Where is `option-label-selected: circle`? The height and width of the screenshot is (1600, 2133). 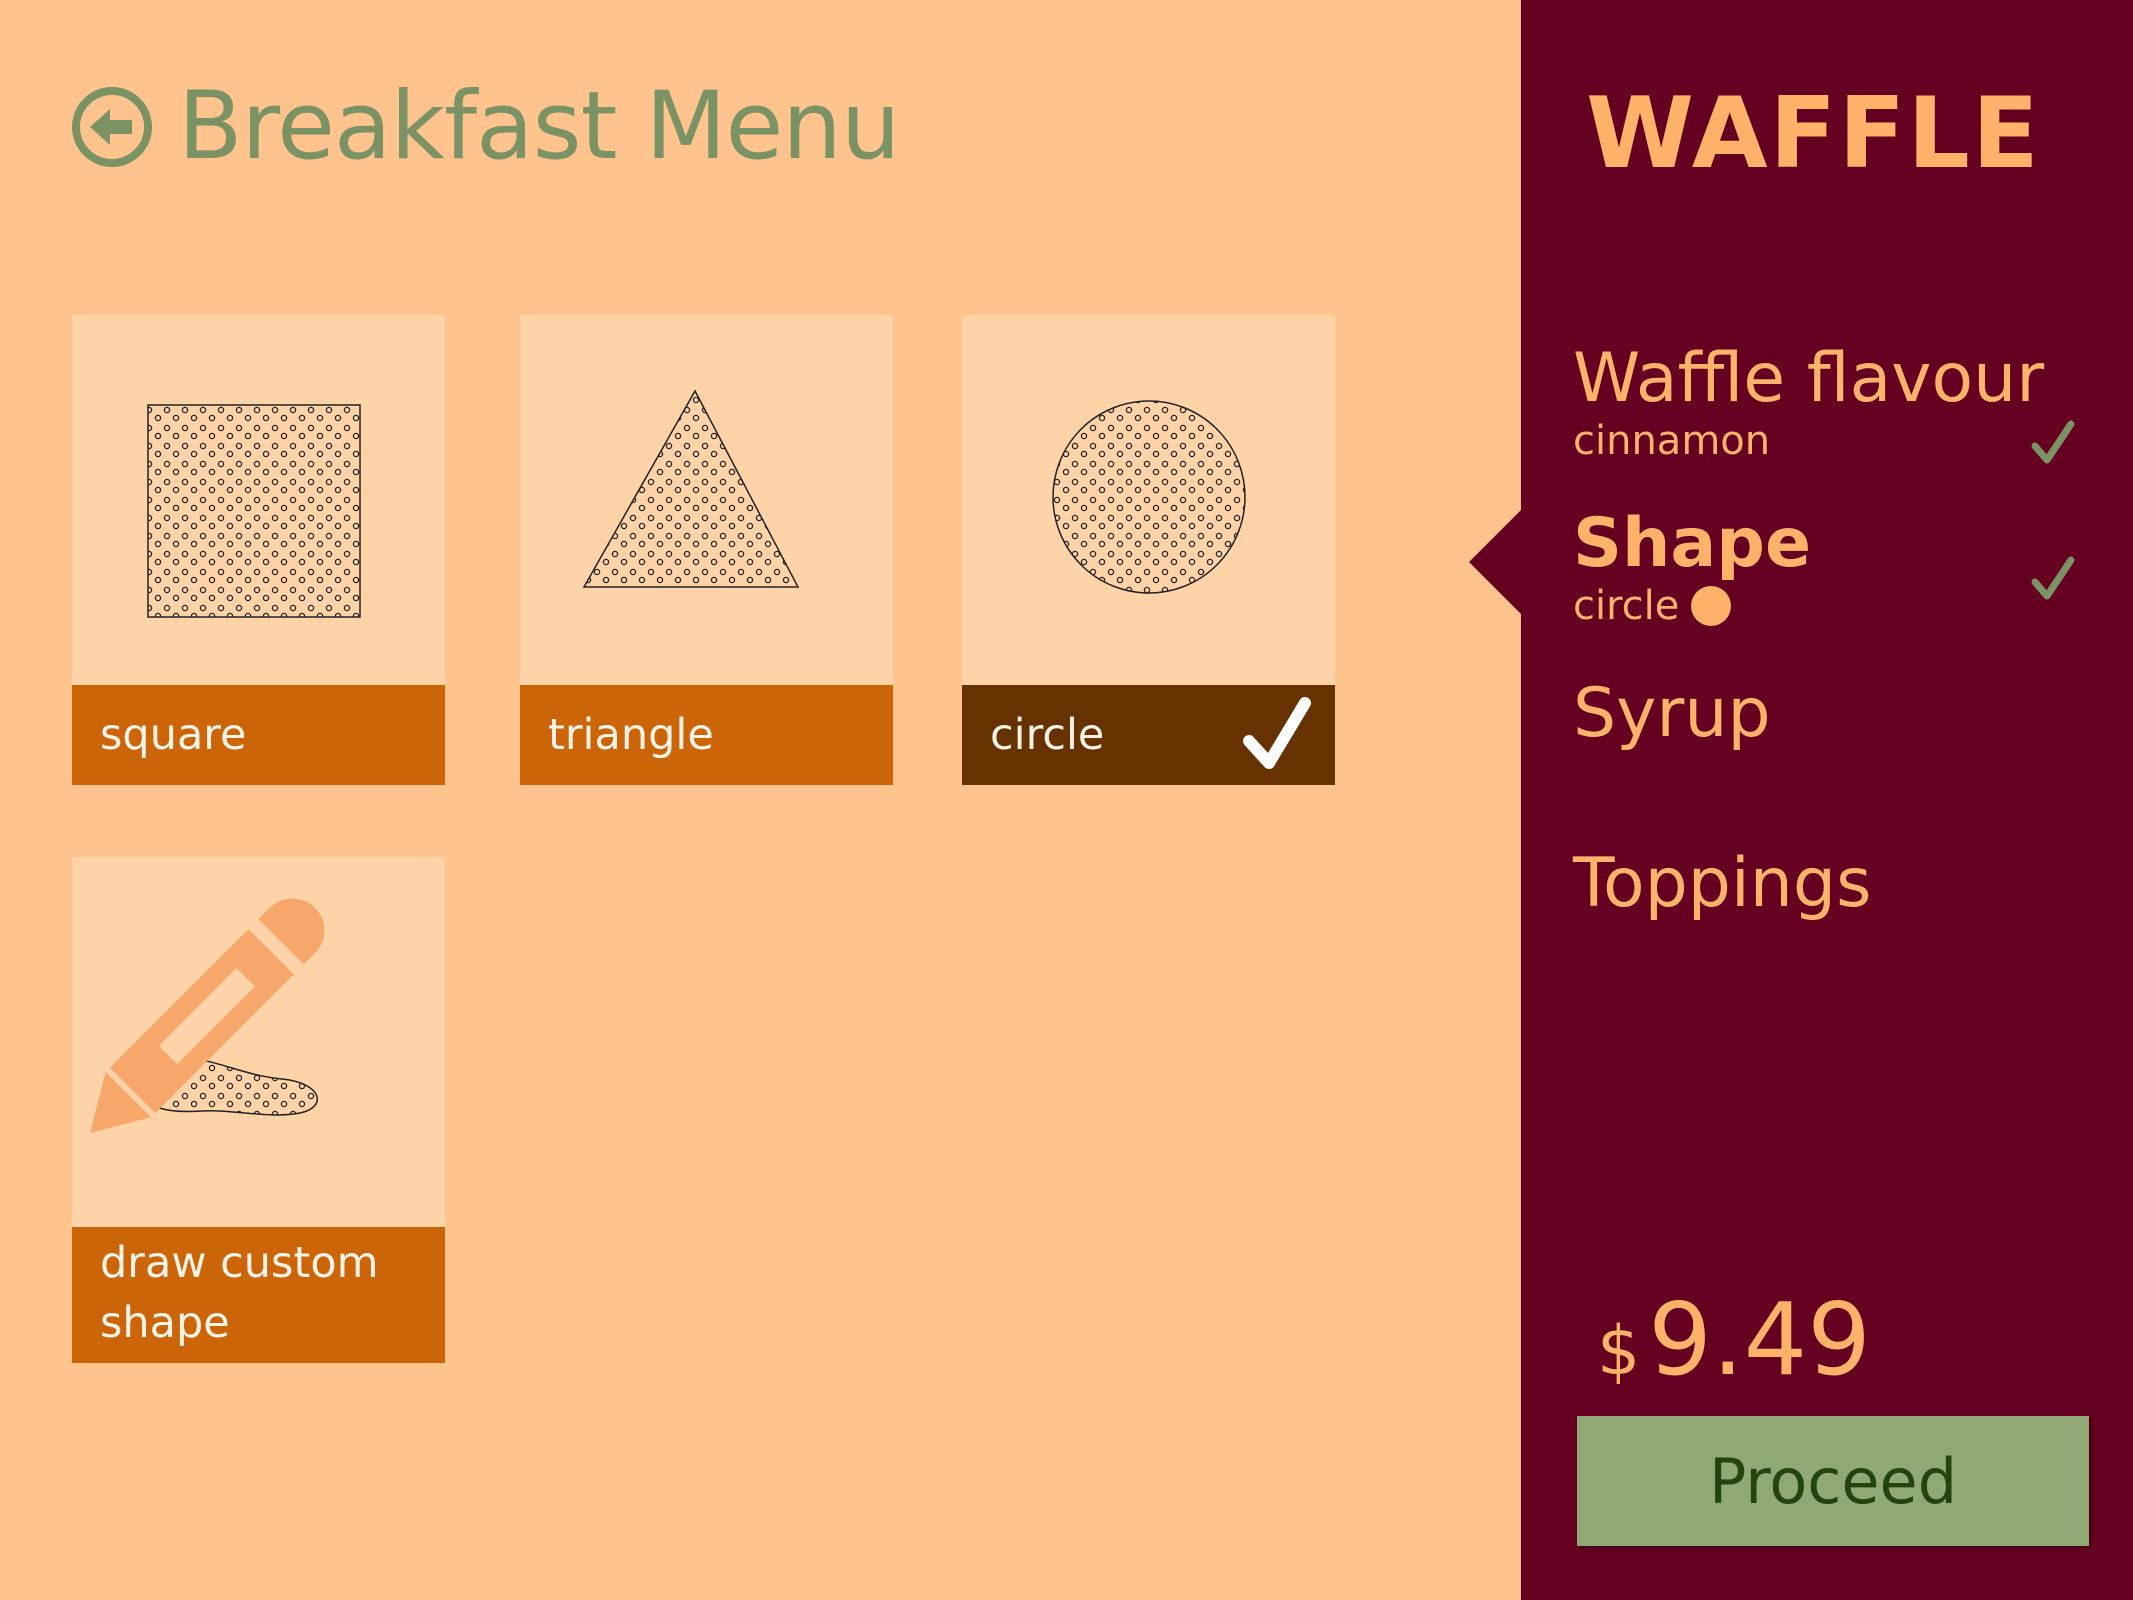
option-label-selected: circle is located at coordinates (1148, 735).